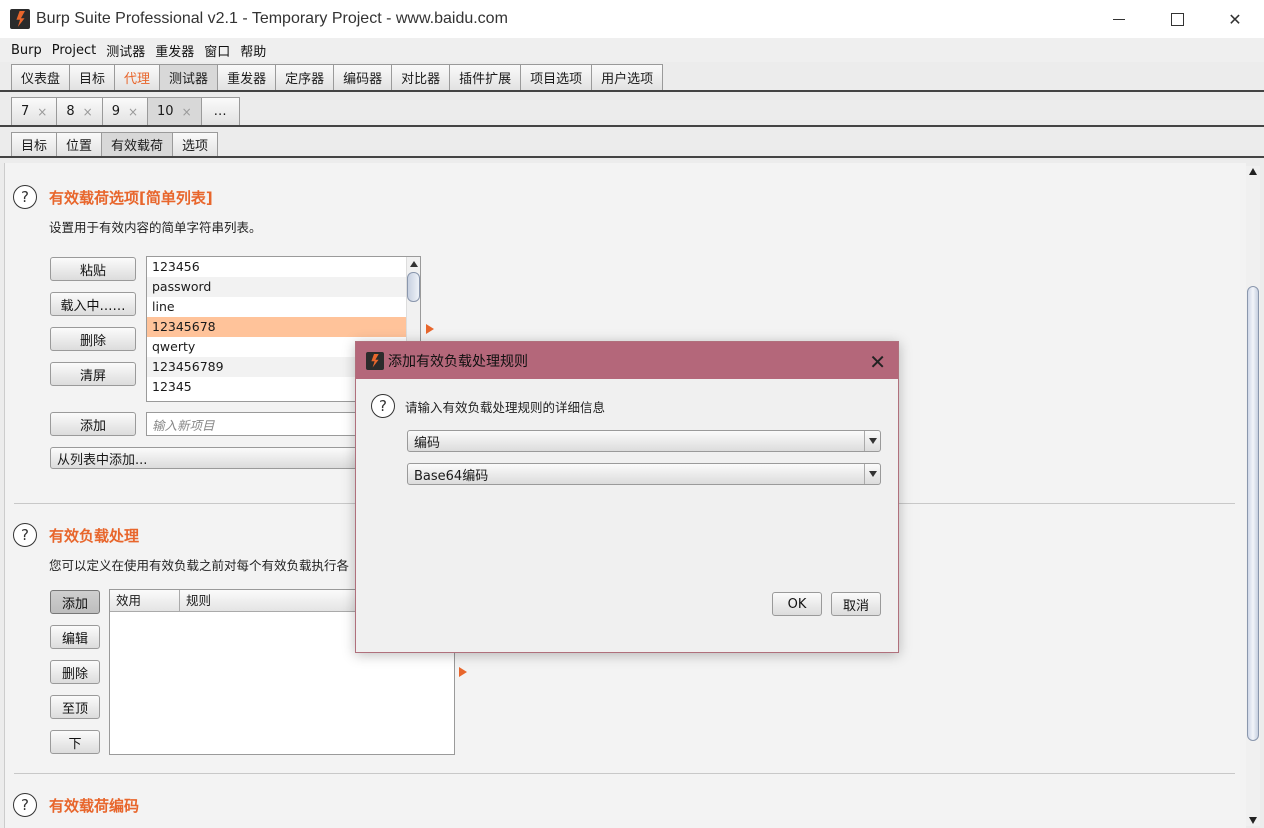 This screenshot has height=828, width=1264. I want to click on payload-processing-title: 有效负载处理, so click(94, 536).